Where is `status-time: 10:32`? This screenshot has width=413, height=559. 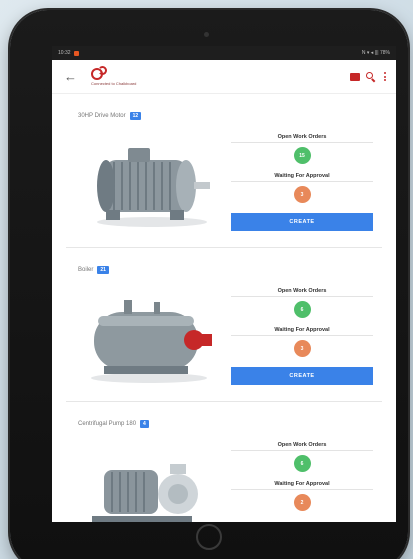
status-time: 10:32 is located at coordinates (64, 53).